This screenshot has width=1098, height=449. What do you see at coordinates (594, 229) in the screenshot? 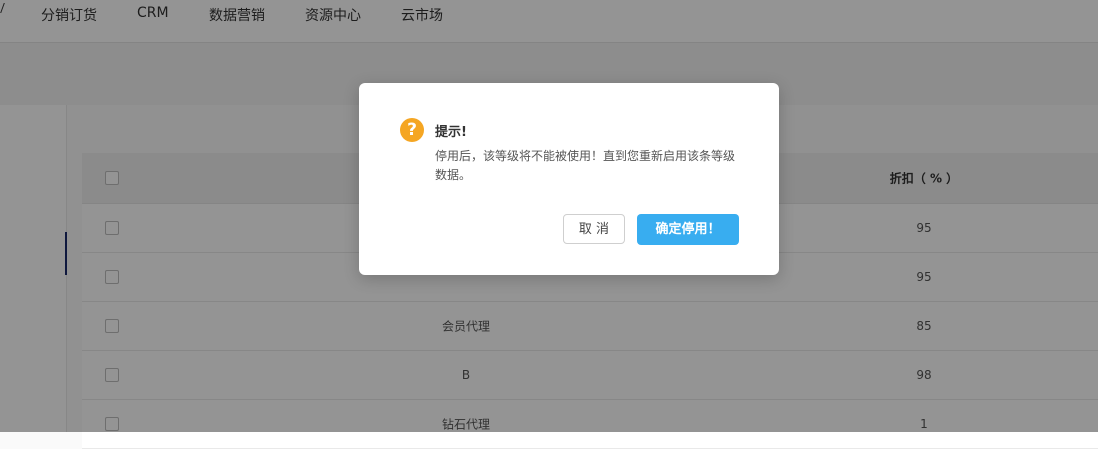
I see `cancel-button: 取 消` at bounding box center [594, 229].